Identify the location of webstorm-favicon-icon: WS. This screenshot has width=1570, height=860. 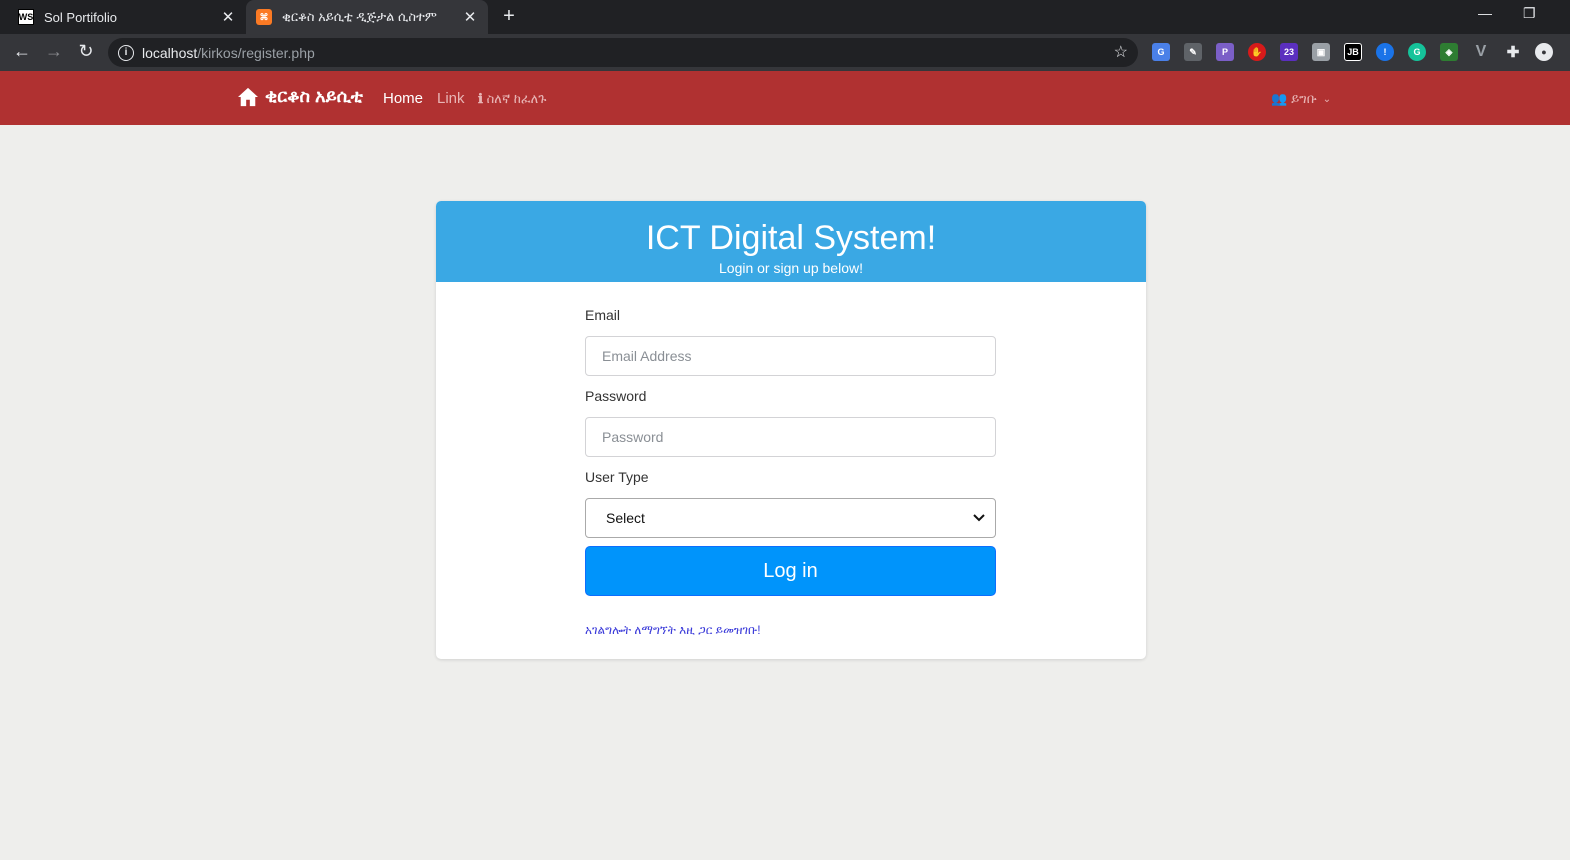
(26, 17).